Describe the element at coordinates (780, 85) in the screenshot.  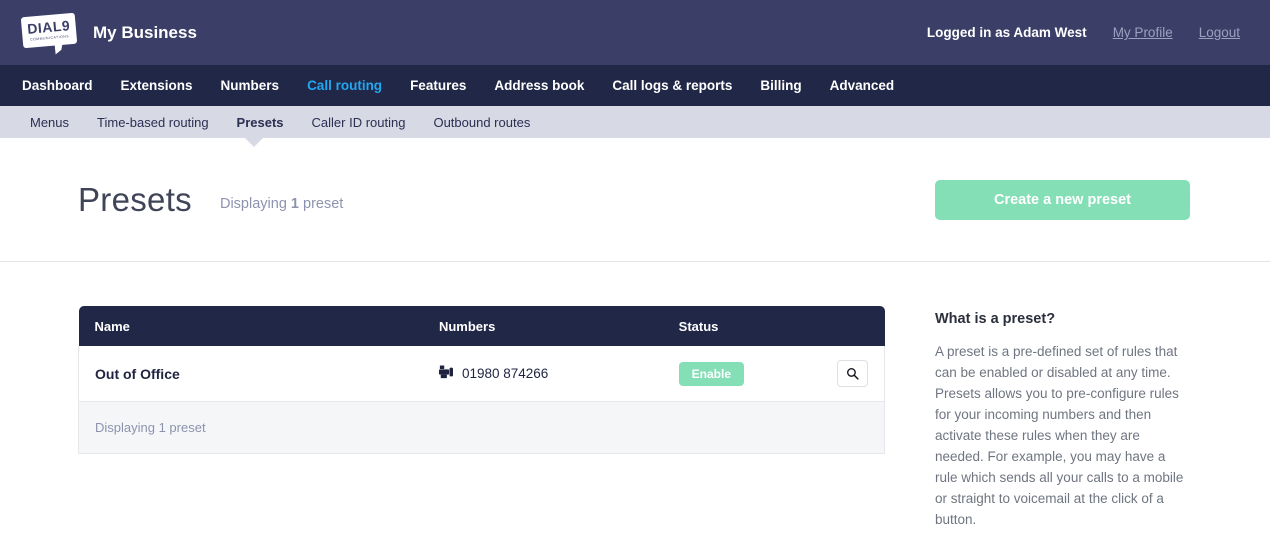
I see `nav-item-billing: Billing` at that location.